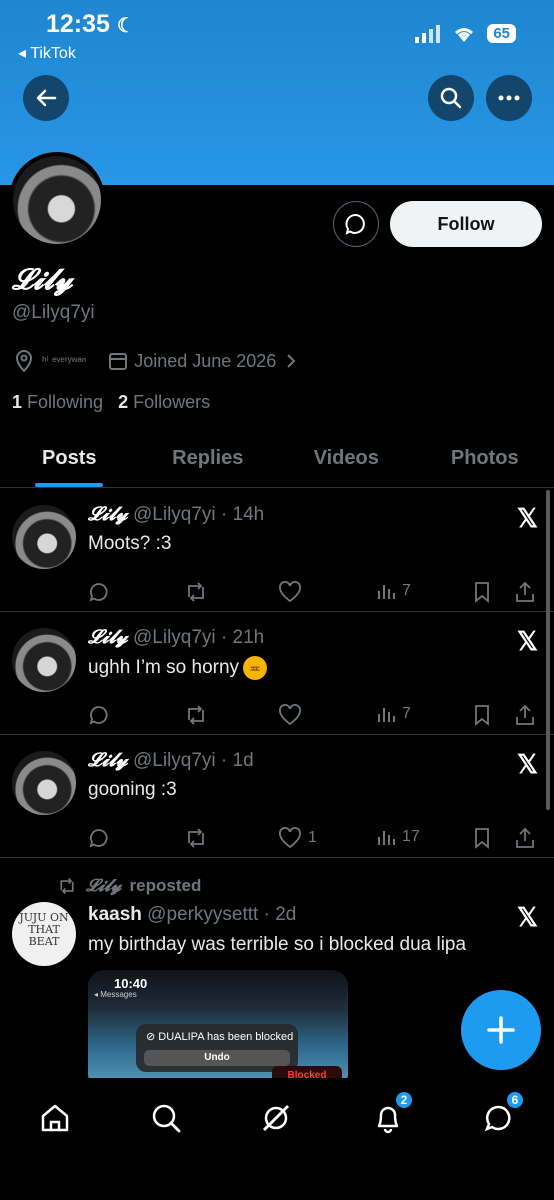 The image size is (554, 1200). Describe the element at coordinates (165, 885) in the screenshot. I see `repost-label: reposted` at that location.